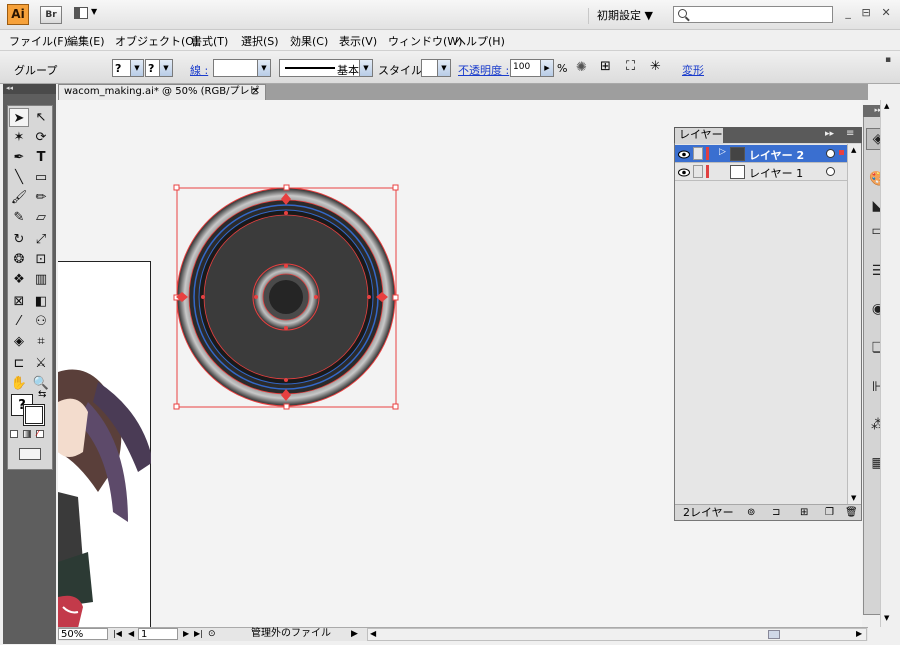  Describe the element at coordinates (41, 217) in the screenshot. I see `eraser-tool-icon: ▱` at that location.